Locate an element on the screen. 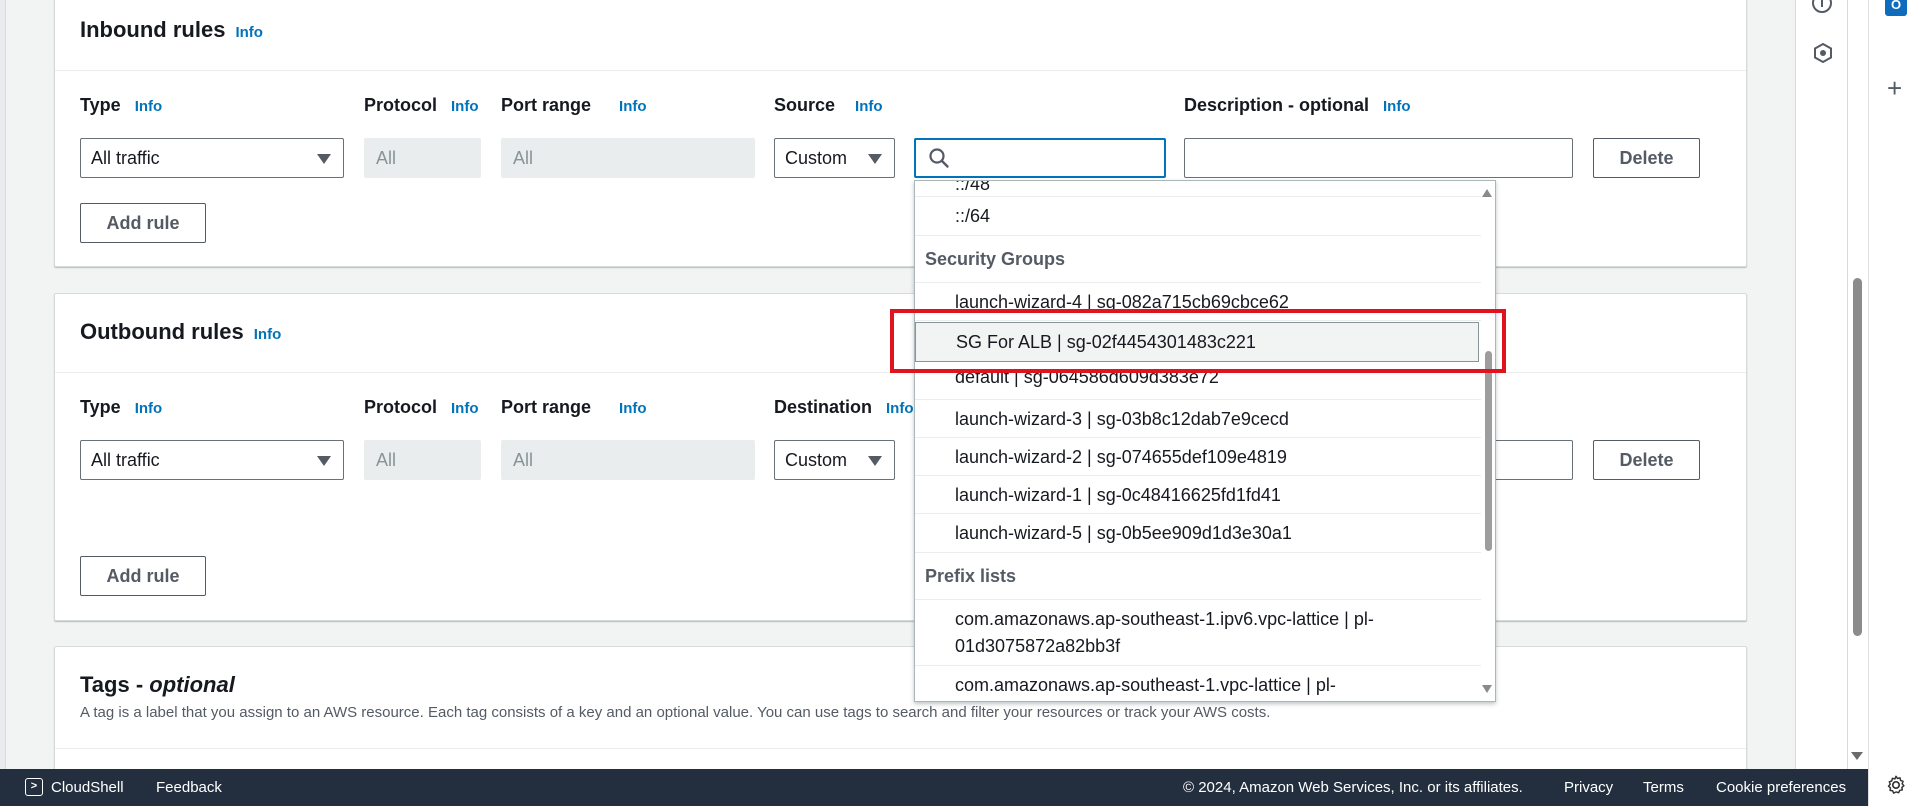 This screenshot has width=1920, height=806. outbound-delete-button: Delete is located at coordinates (1646, 460).